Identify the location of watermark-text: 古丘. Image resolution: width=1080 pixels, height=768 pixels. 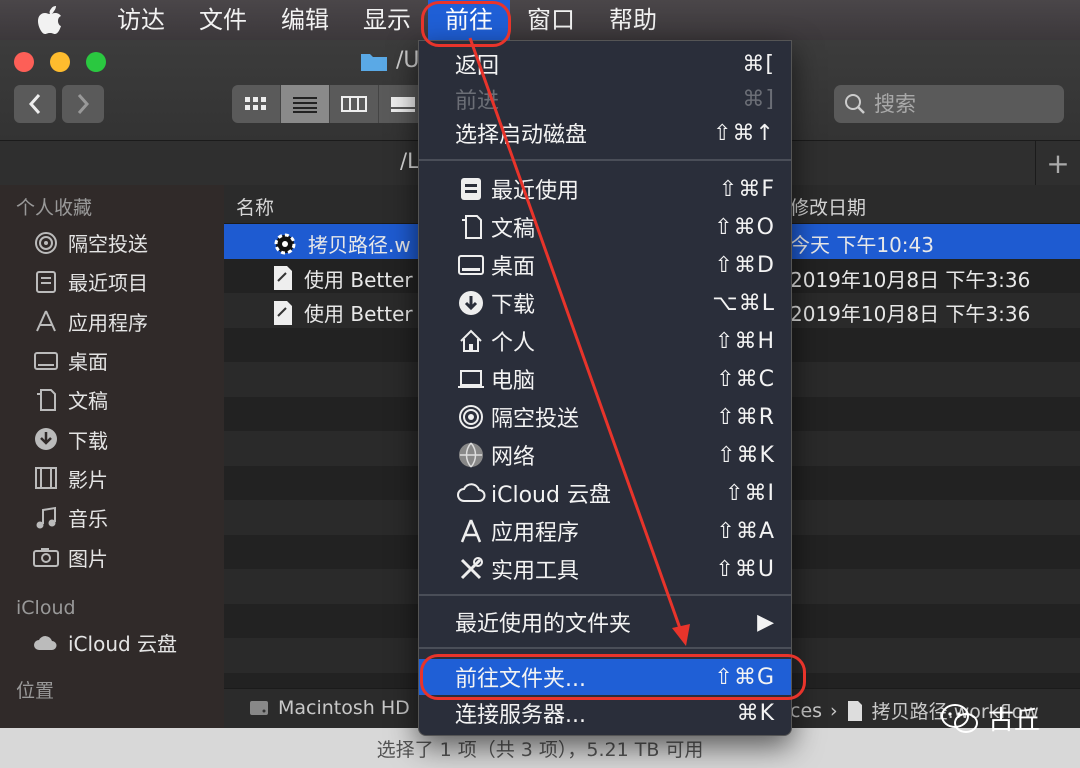
(1014, 721).